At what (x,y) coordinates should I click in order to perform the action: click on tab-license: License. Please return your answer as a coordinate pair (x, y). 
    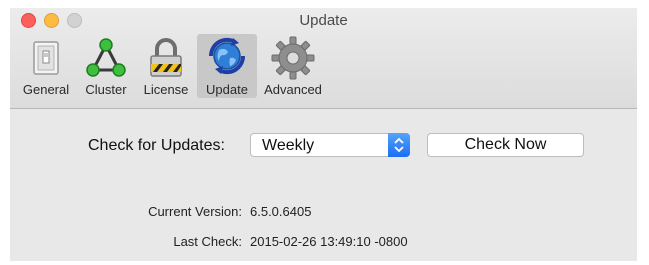
    Looking at the image, I should click on (166, 66).